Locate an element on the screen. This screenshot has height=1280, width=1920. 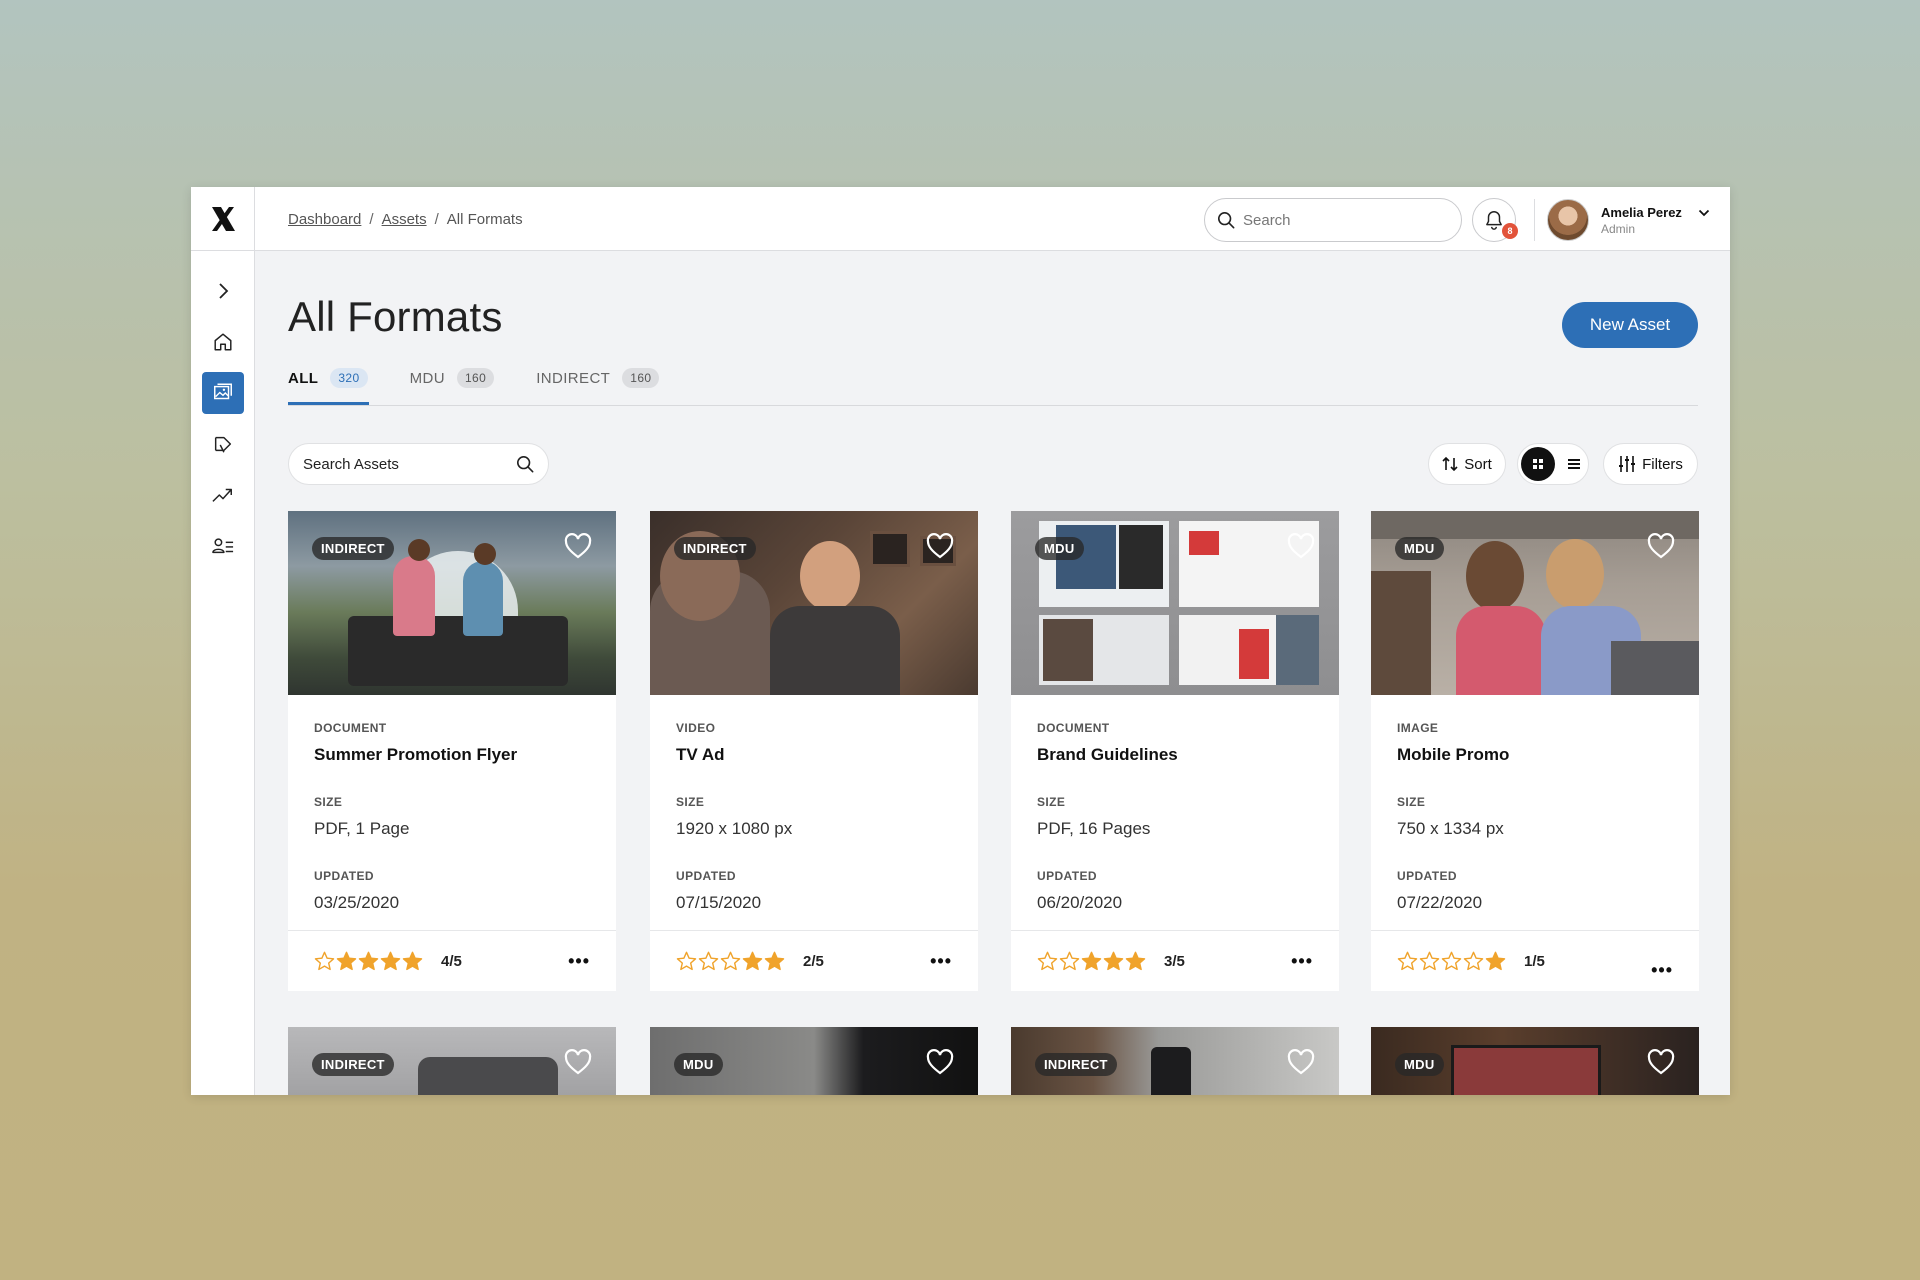
search-icon is located at coordinates (525, 464).